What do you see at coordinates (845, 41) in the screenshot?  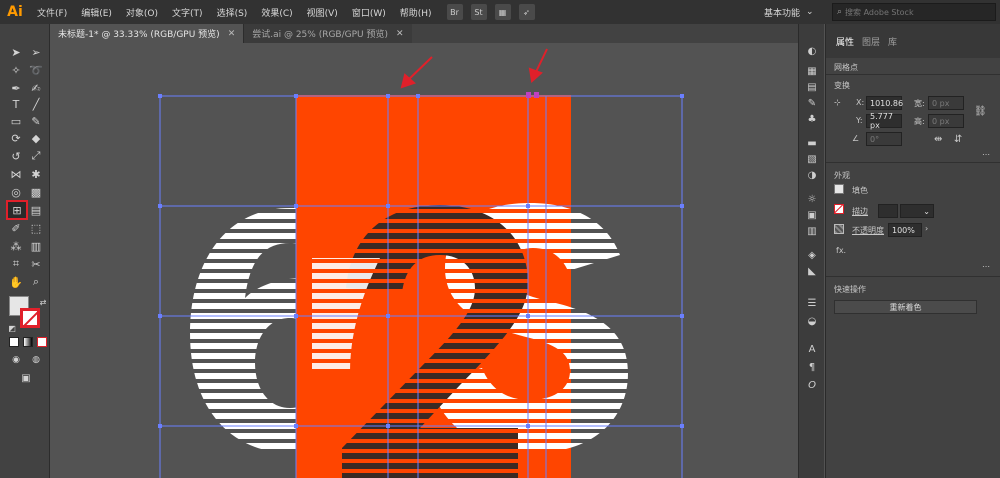 I see `tab-properties: 属性` at bounding box center [845, 41].